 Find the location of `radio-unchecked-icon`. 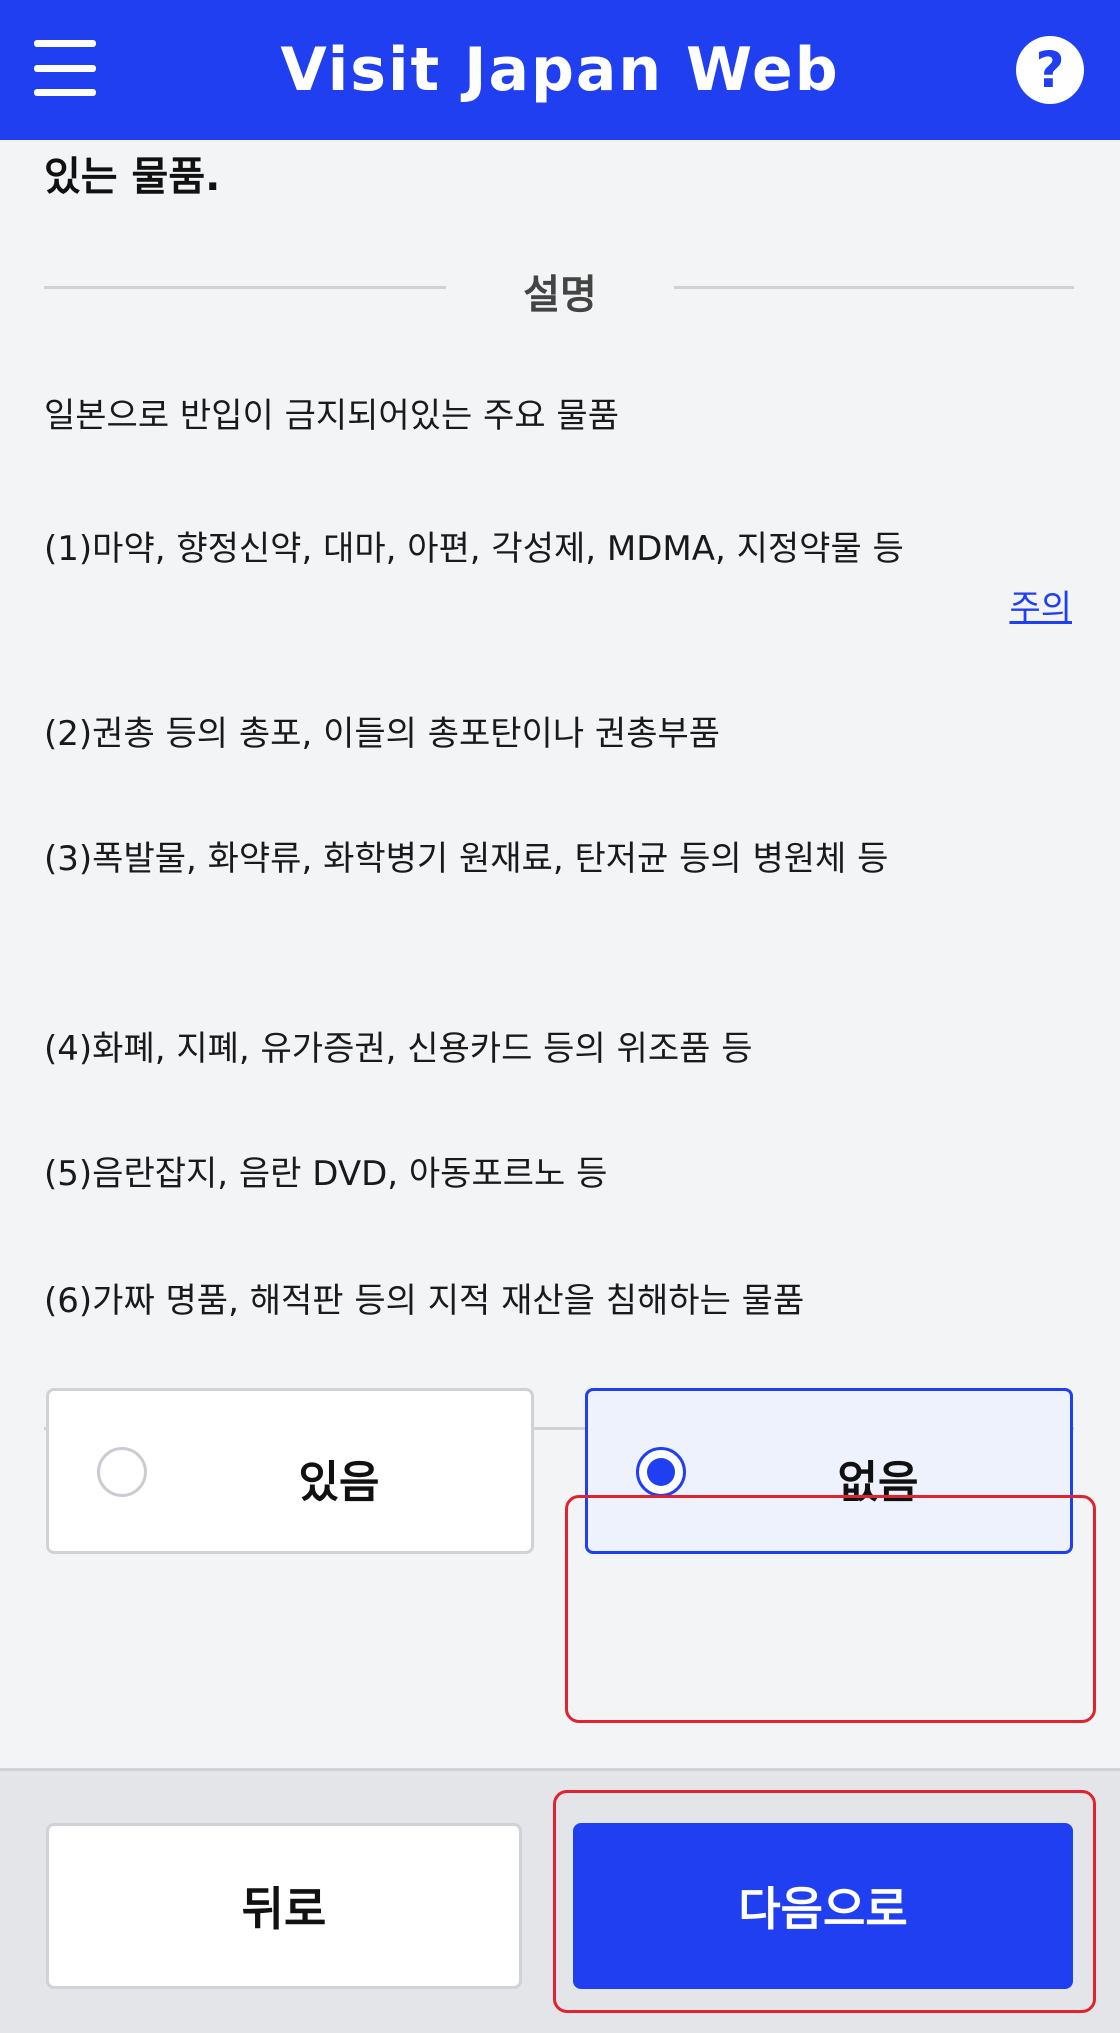

radio-unchecked-icon is located at coordinates (122, 1472).